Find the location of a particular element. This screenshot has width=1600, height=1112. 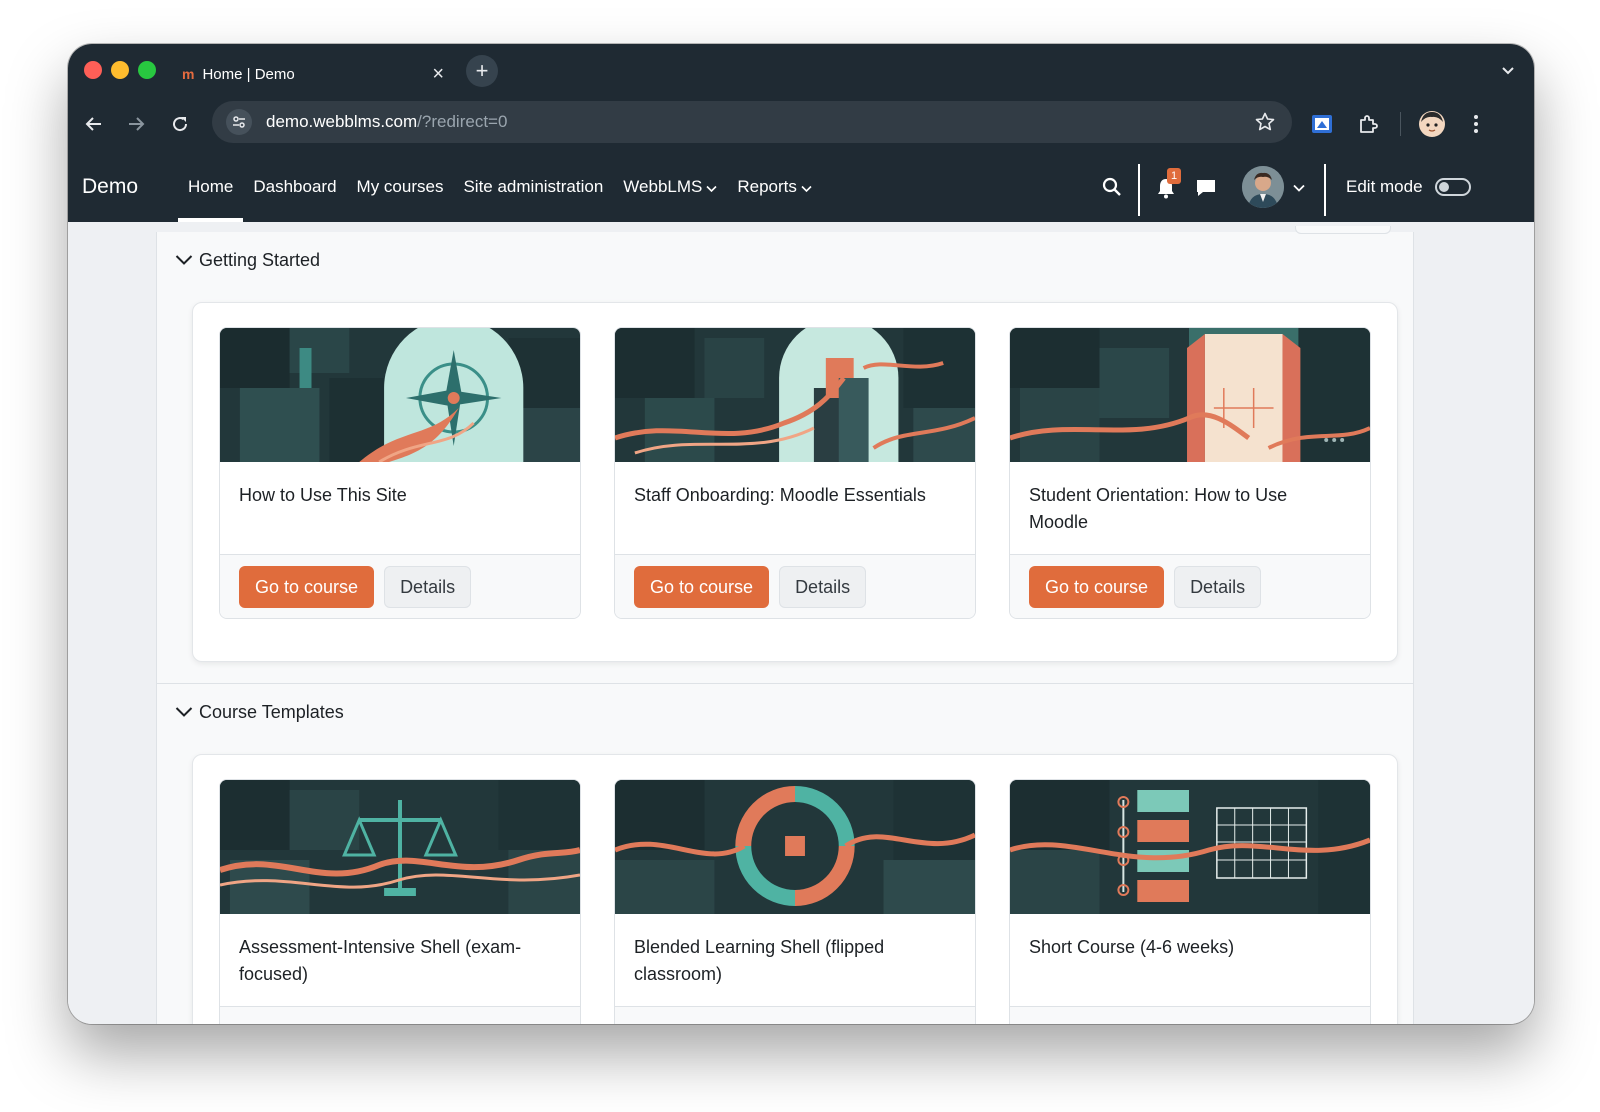

section-toggle-course-templates: Course Templates is located at coordinates (259, 712).